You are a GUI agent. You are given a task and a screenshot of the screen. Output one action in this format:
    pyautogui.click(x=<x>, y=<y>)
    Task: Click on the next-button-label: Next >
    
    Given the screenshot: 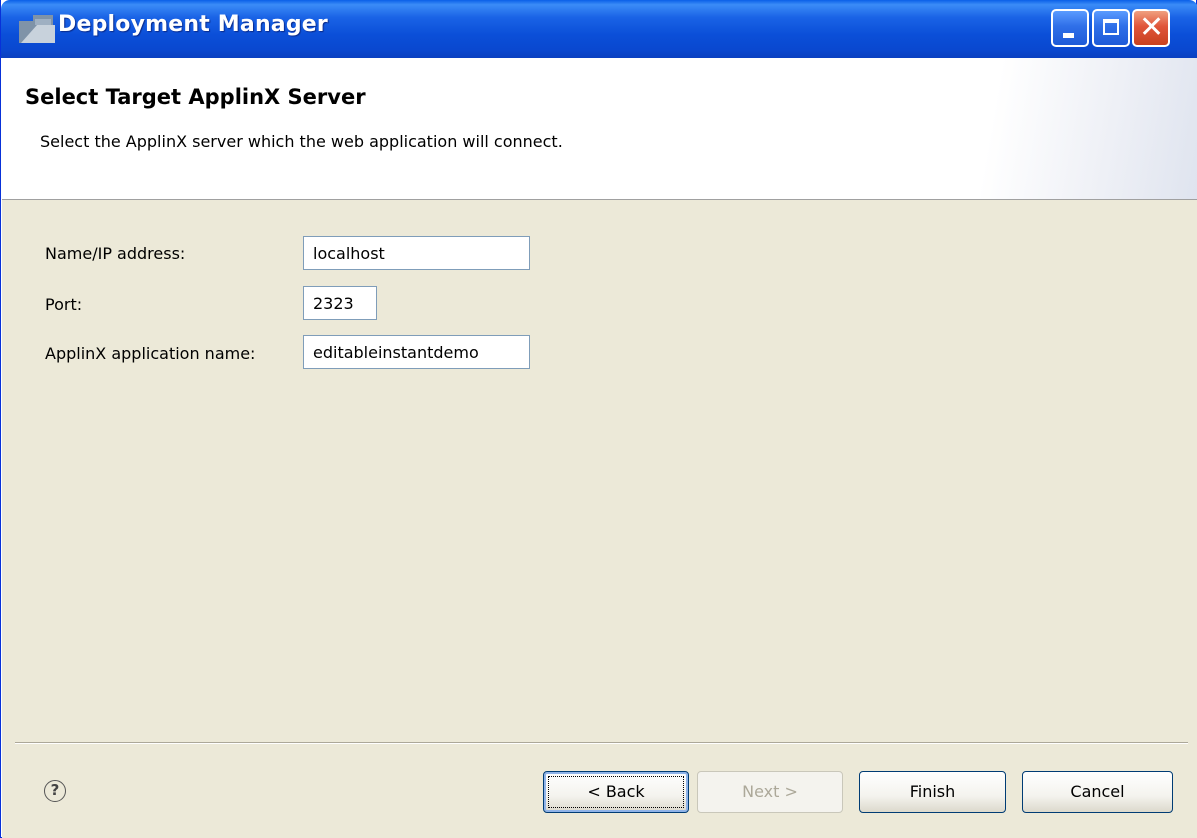 What is the action you would take?
    pyautogui.click(x=770, y=791)
    